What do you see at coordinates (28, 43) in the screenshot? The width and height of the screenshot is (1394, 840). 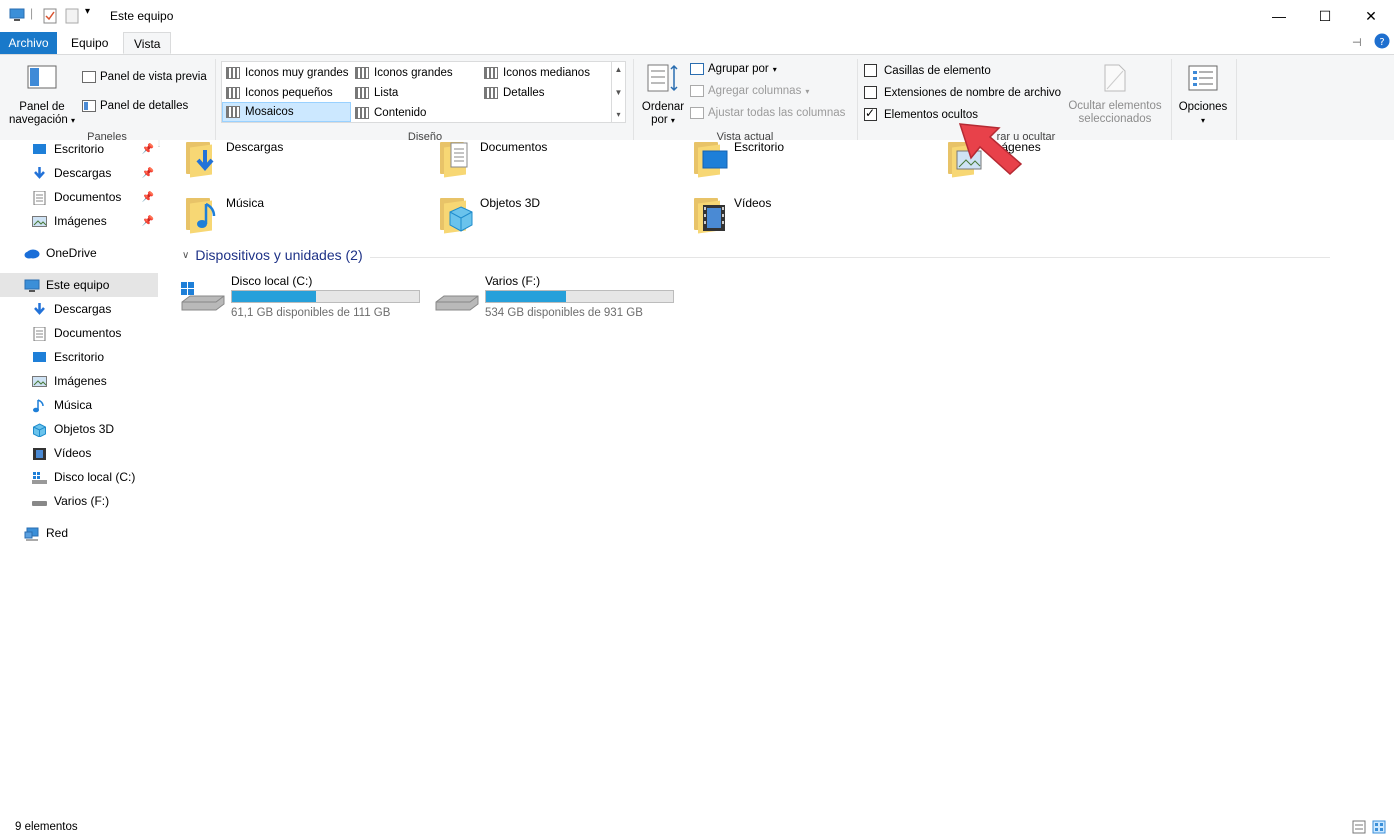 I see `tab-archivo: Archivo` at bounding box center [28, 43].